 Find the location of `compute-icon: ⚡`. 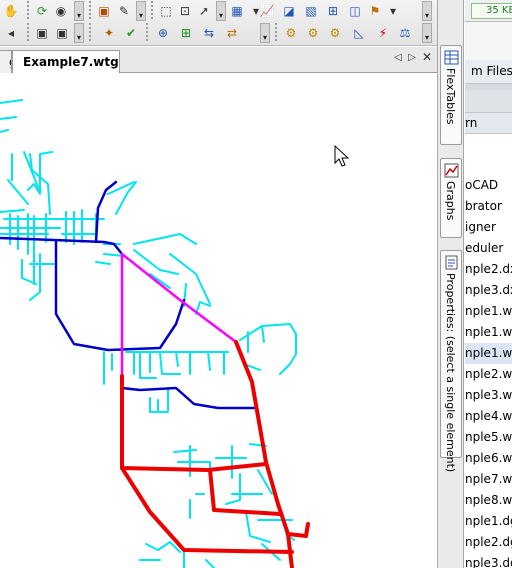

compute-icon: ⚡ is located at coordinates (383, 33).